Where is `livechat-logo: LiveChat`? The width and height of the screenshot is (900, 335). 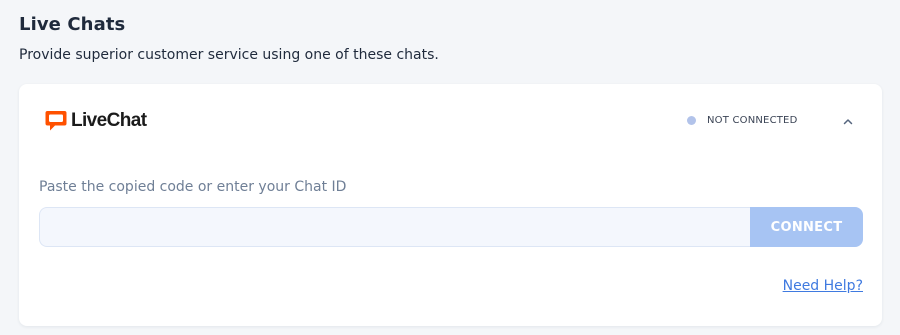 livechat-logo: LiveChat is located at coordinates (95, 121).